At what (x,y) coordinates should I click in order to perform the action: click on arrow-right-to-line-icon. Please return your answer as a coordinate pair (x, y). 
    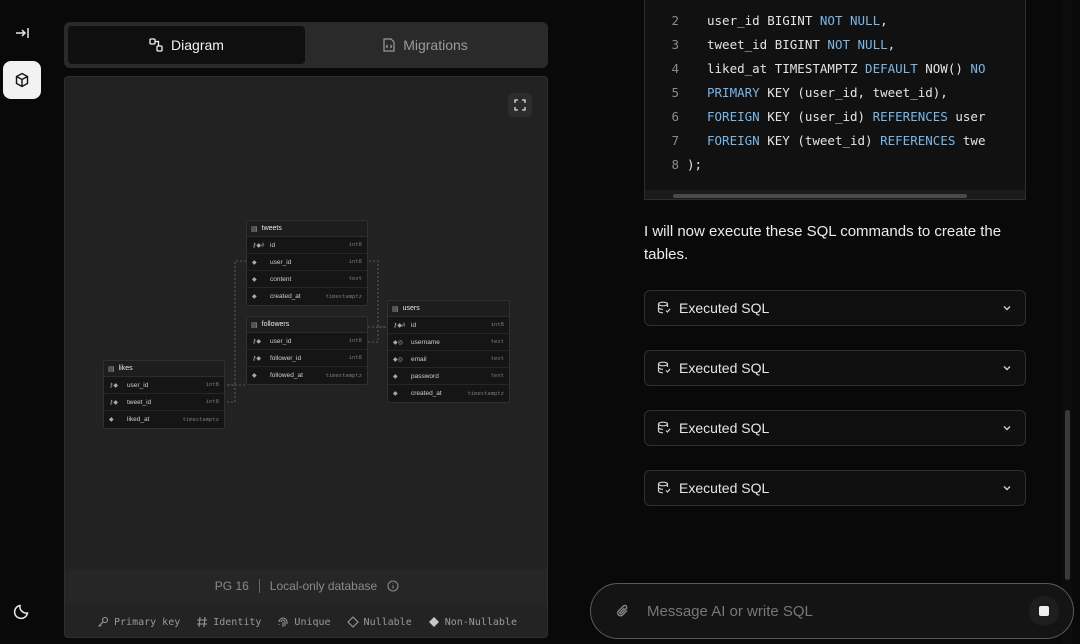
    Looking at the image, I should click on (22, 33).